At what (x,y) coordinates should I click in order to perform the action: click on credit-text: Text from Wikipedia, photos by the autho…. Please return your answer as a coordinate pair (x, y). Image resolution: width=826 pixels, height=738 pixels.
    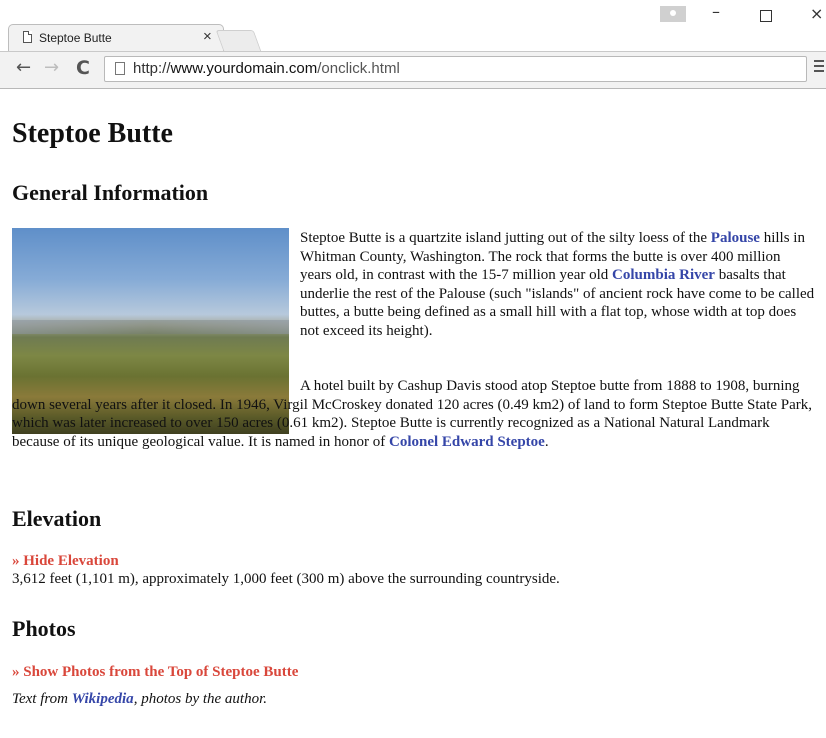
    Looking at the image, I should click on (140, 699).